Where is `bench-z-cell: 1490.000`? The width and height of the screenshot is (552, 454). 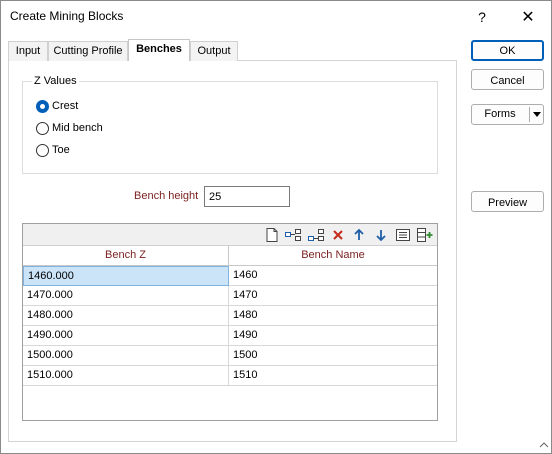 bench-z-cell: 1490.000 is located at coordinates (126, 336).